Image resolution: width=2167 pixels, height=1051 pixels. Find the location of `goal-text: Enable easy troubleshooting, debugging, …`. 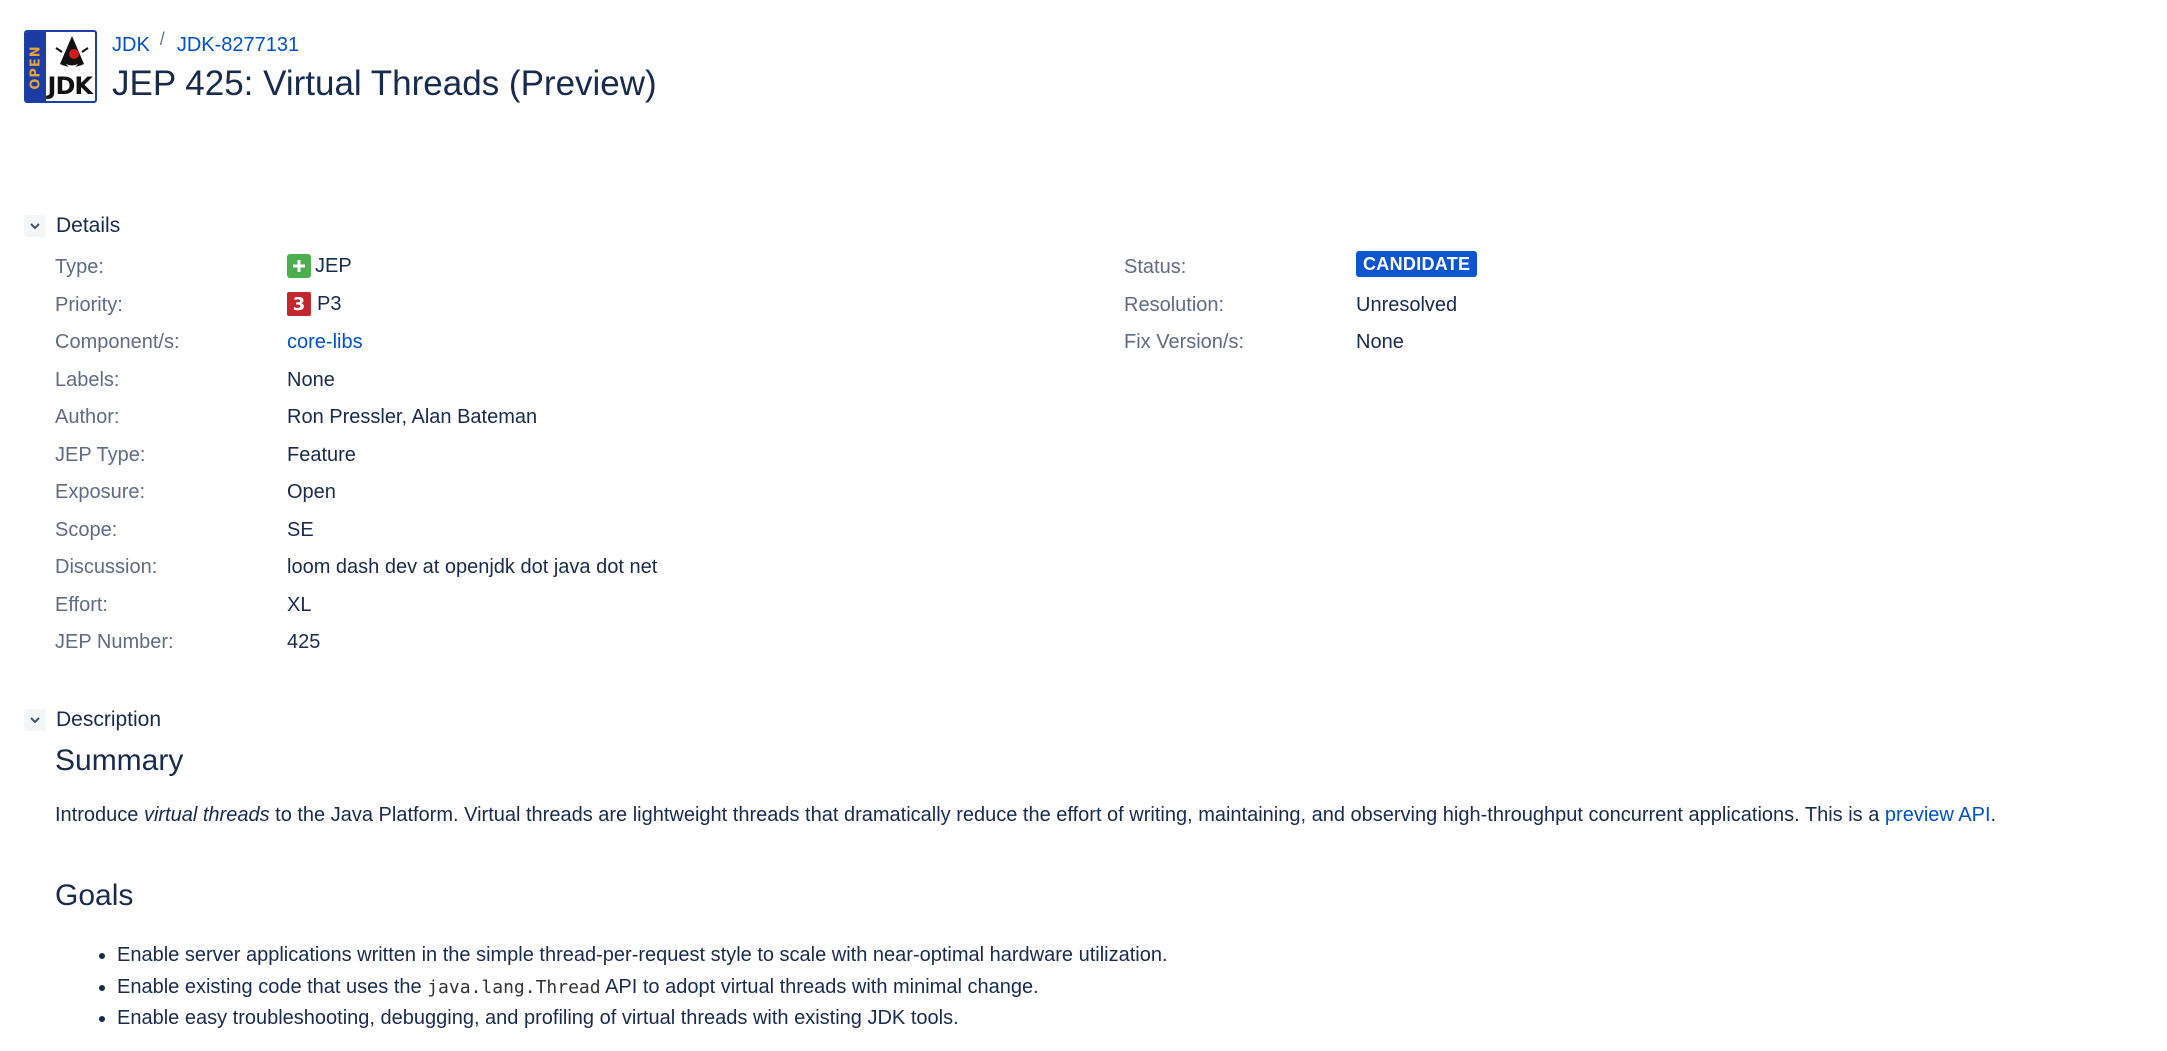

goal-text: Enable easy troubleshooting, debugging, … is located at coordinates (538, 1018).